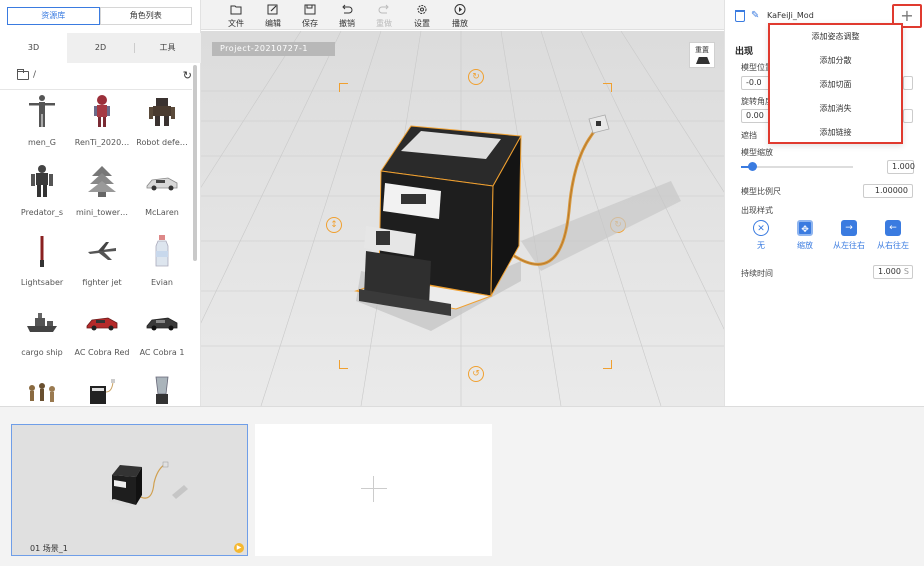  What do you see at coordinates (162, 335) in the screenshot?
I see `model-item: AC Cobra 1` at bounding box center [162, 335].